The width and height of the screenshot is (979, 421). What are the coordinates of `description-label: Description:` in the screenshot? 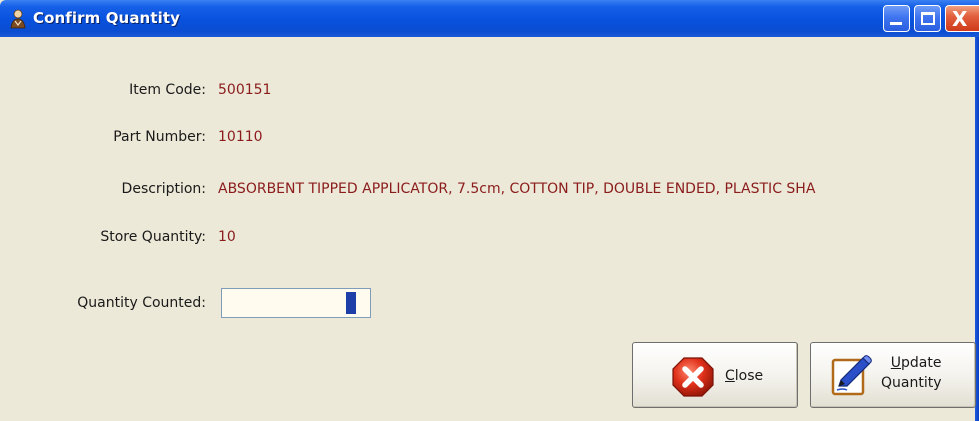 It's located at (163, 189).